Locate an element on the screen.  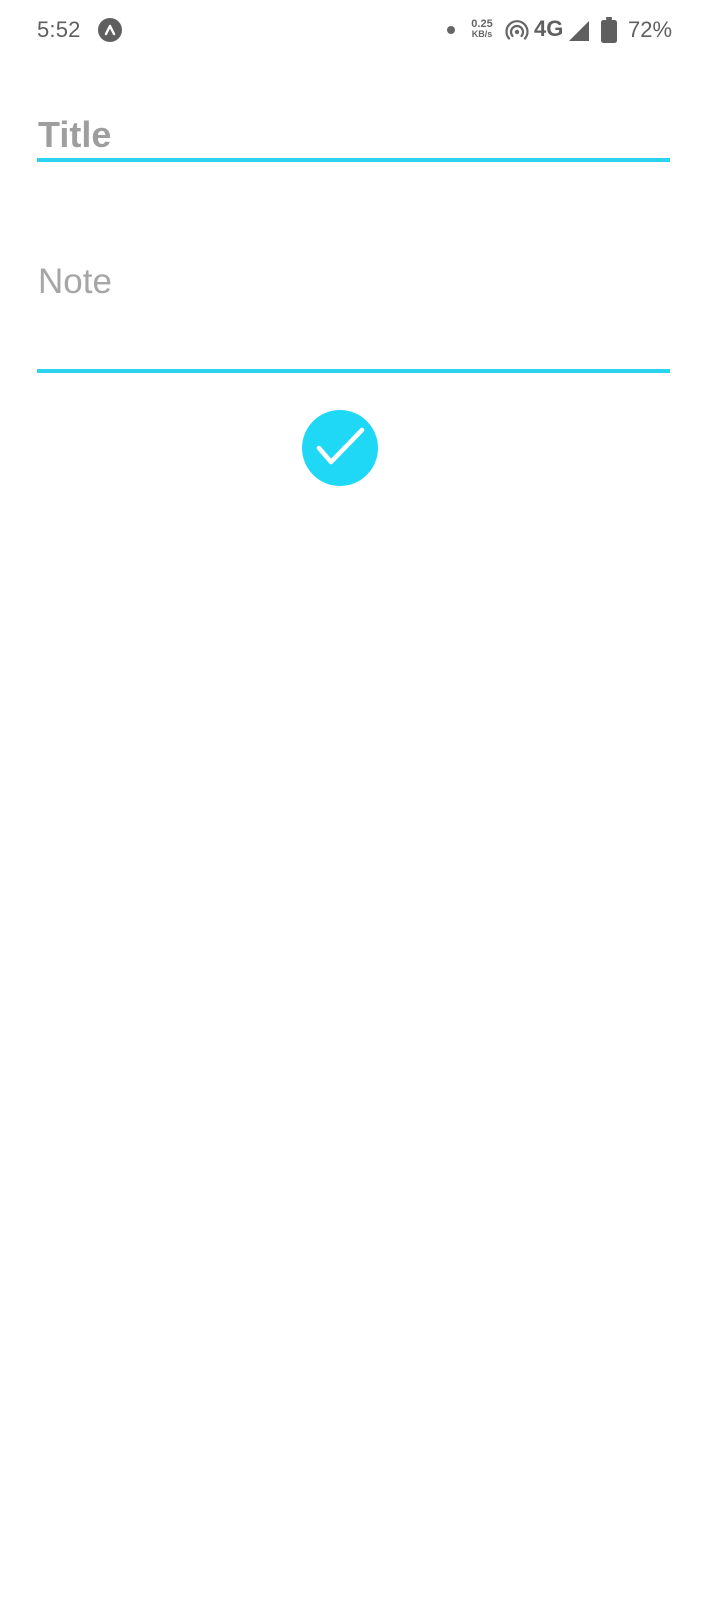
net-speed: 0.25 KB/s is located at coordinates (482, 29).